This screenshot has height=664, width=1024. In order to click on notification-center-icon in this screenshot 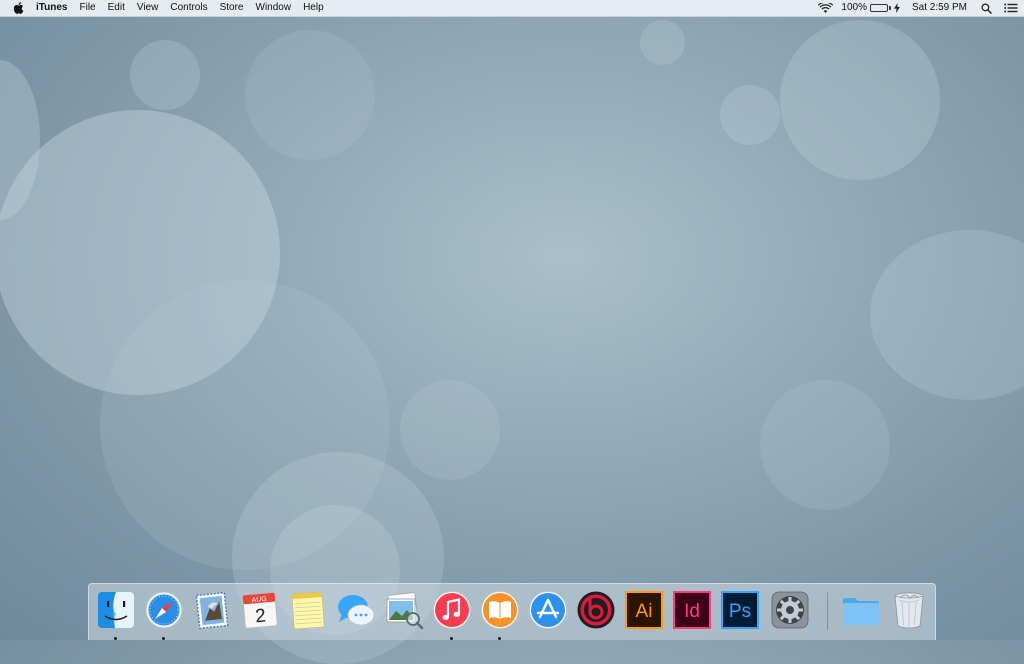, I will do `click(1011, 8)`.